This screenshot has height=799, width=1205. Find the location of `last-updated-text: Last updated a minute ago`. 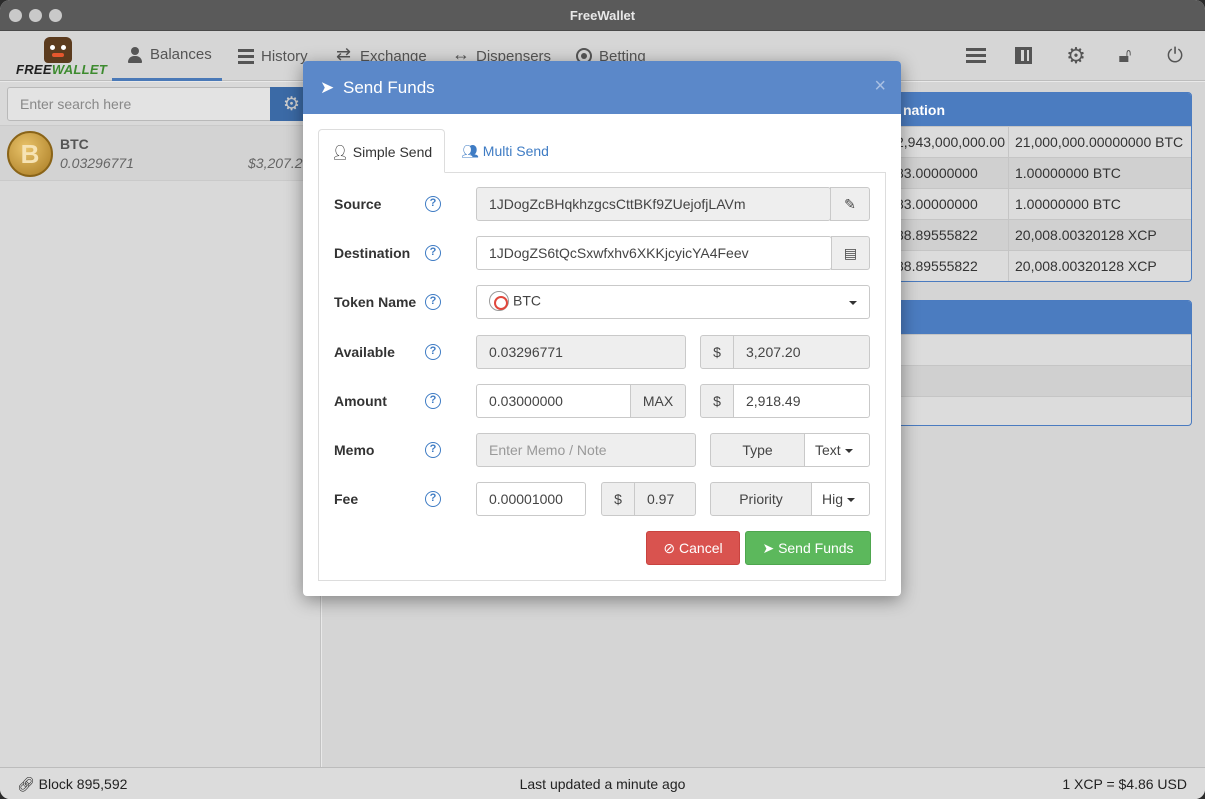

last-updated-text: Last updated a minute ago is located at coordinates (602, 784).